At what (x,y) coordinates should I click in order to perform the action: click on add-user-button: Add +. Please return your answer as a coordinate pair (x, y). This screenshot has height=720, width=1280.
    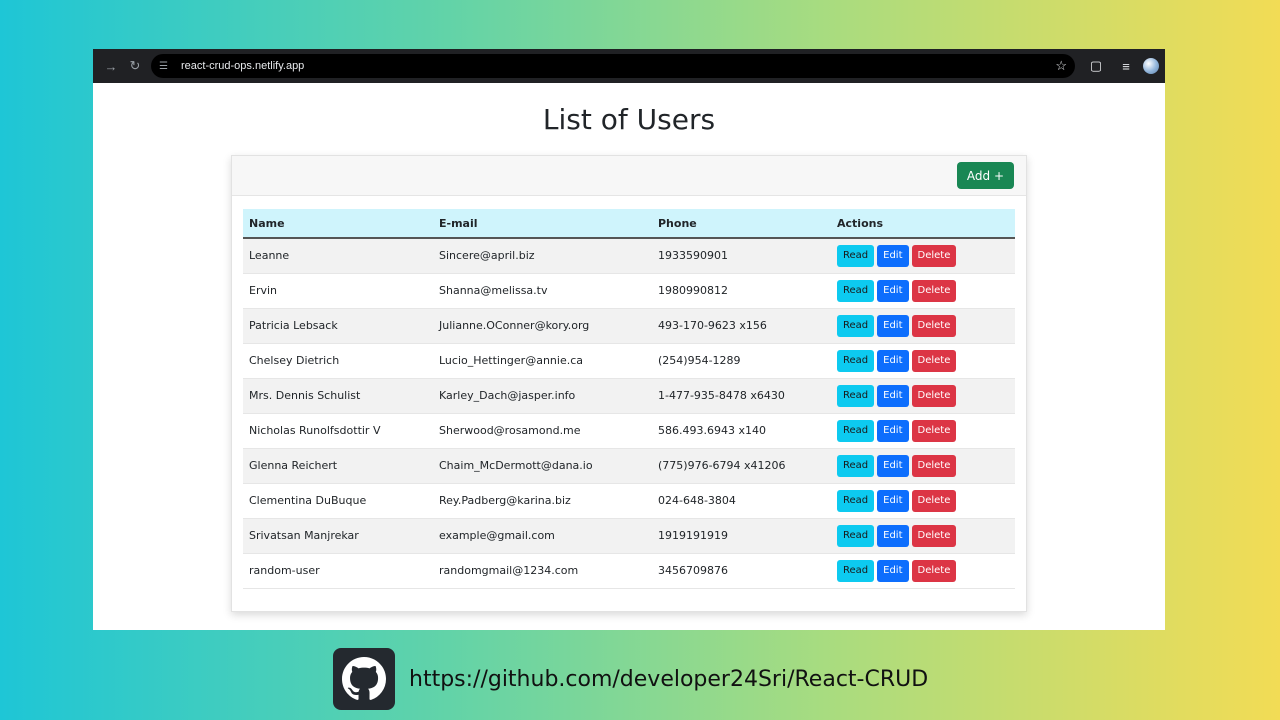
    Looking at the image, I should click on (985, 175).